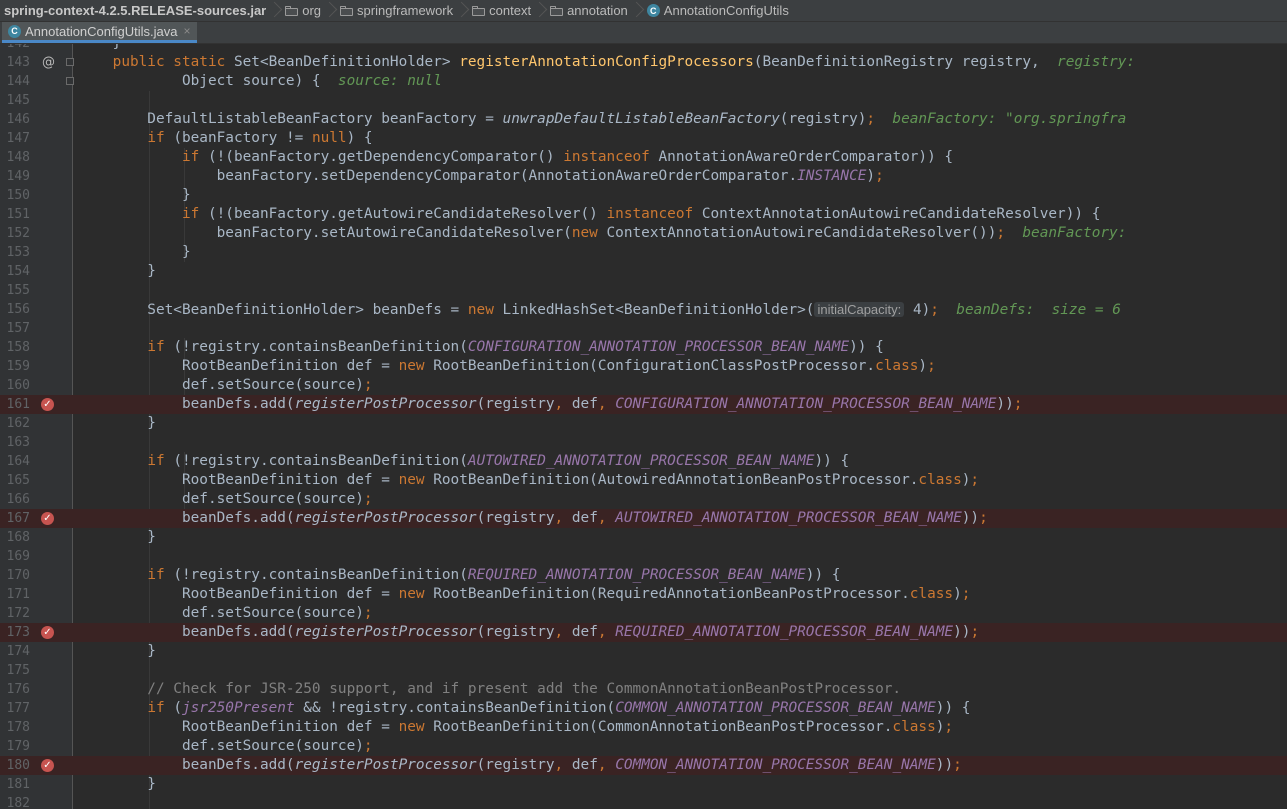  What do you see at coordinates (716, 10) in the screenshot?
I see `breadcrumb-class: C AnnotationConfigUtils` at bounding box center [716, 10].